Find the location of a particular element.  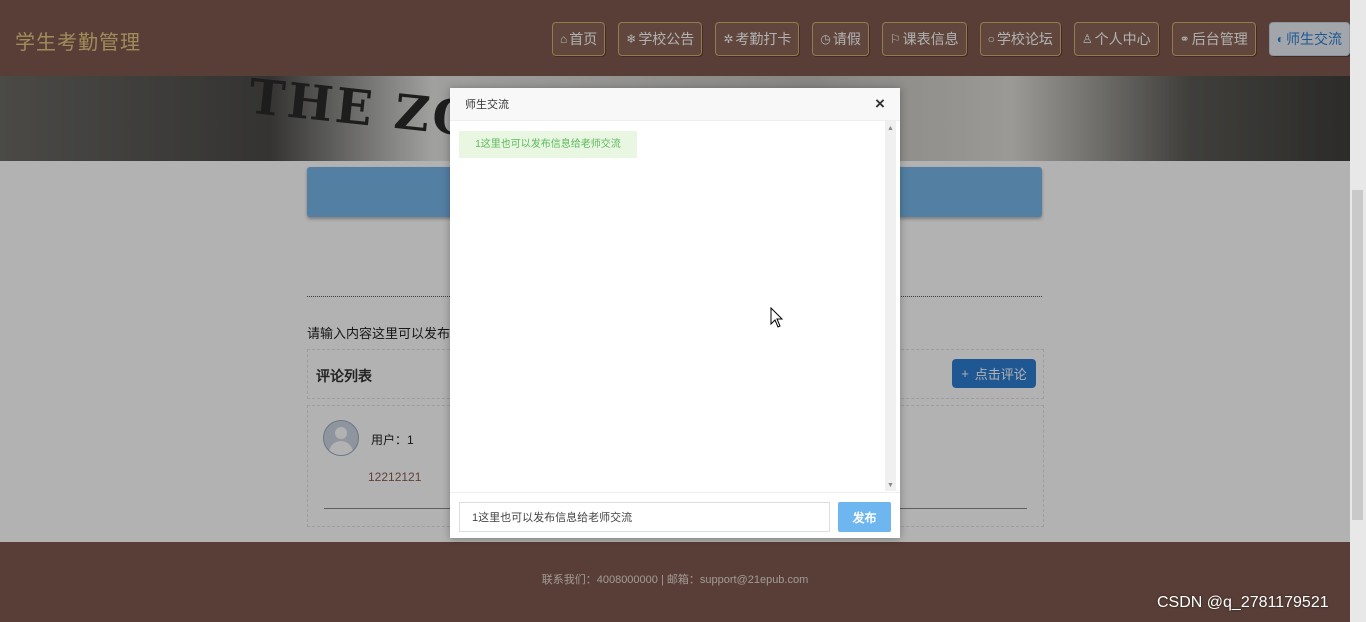

dialog-title: 师生交流 is located at coordinates (487, 105).